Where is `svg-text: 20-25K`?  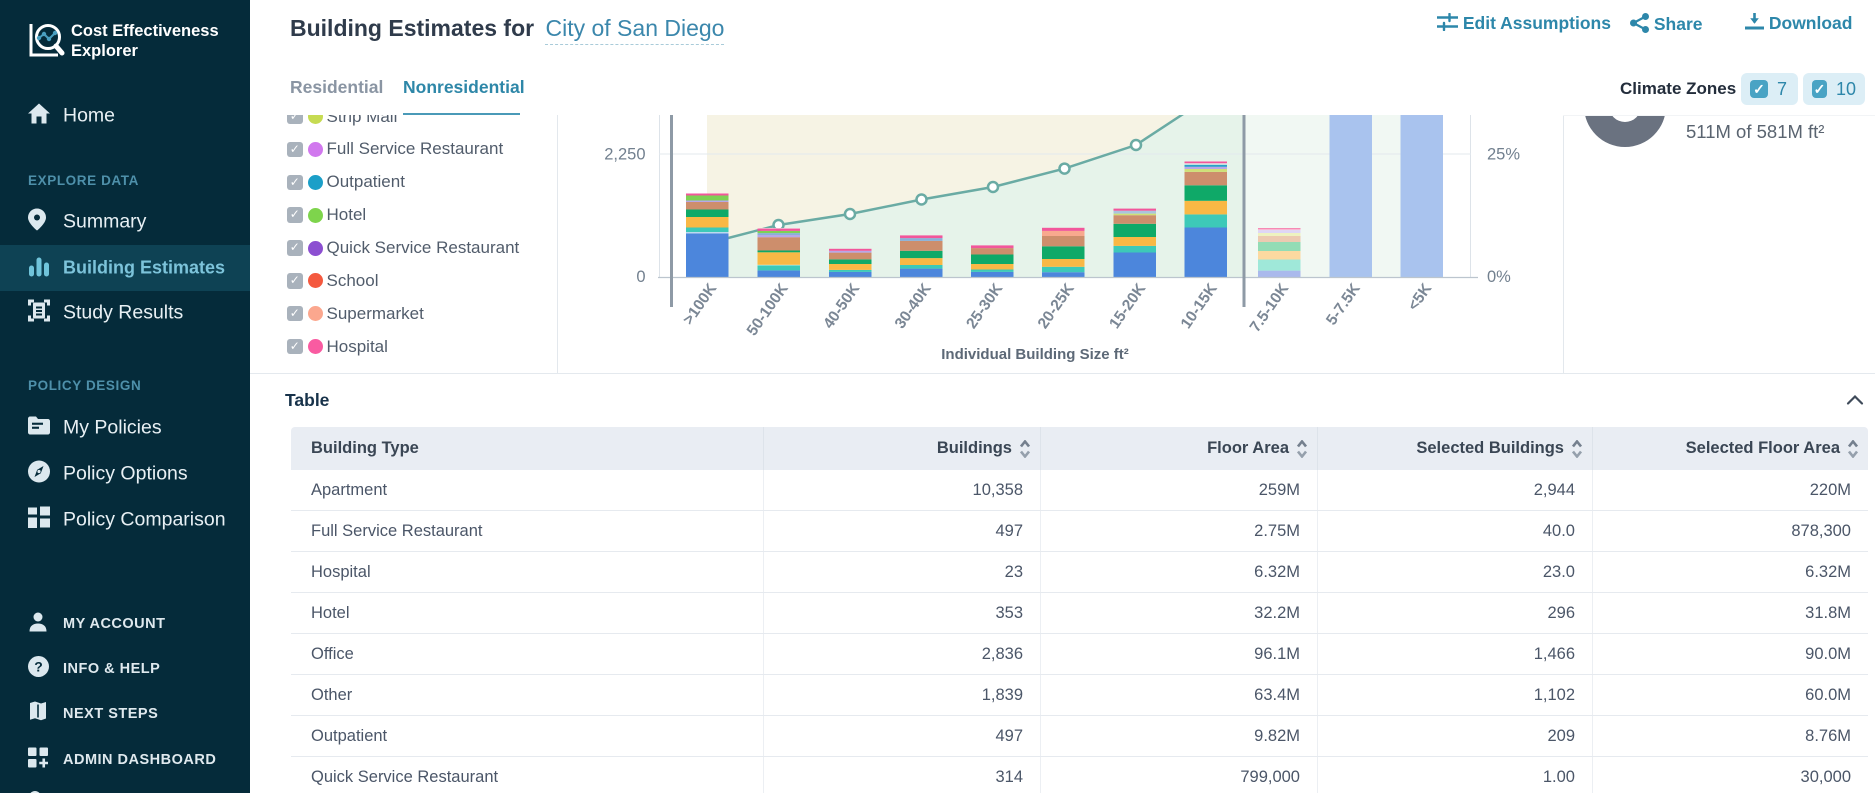 svg-text: 20-25K is located at coordinates (1057, 306).